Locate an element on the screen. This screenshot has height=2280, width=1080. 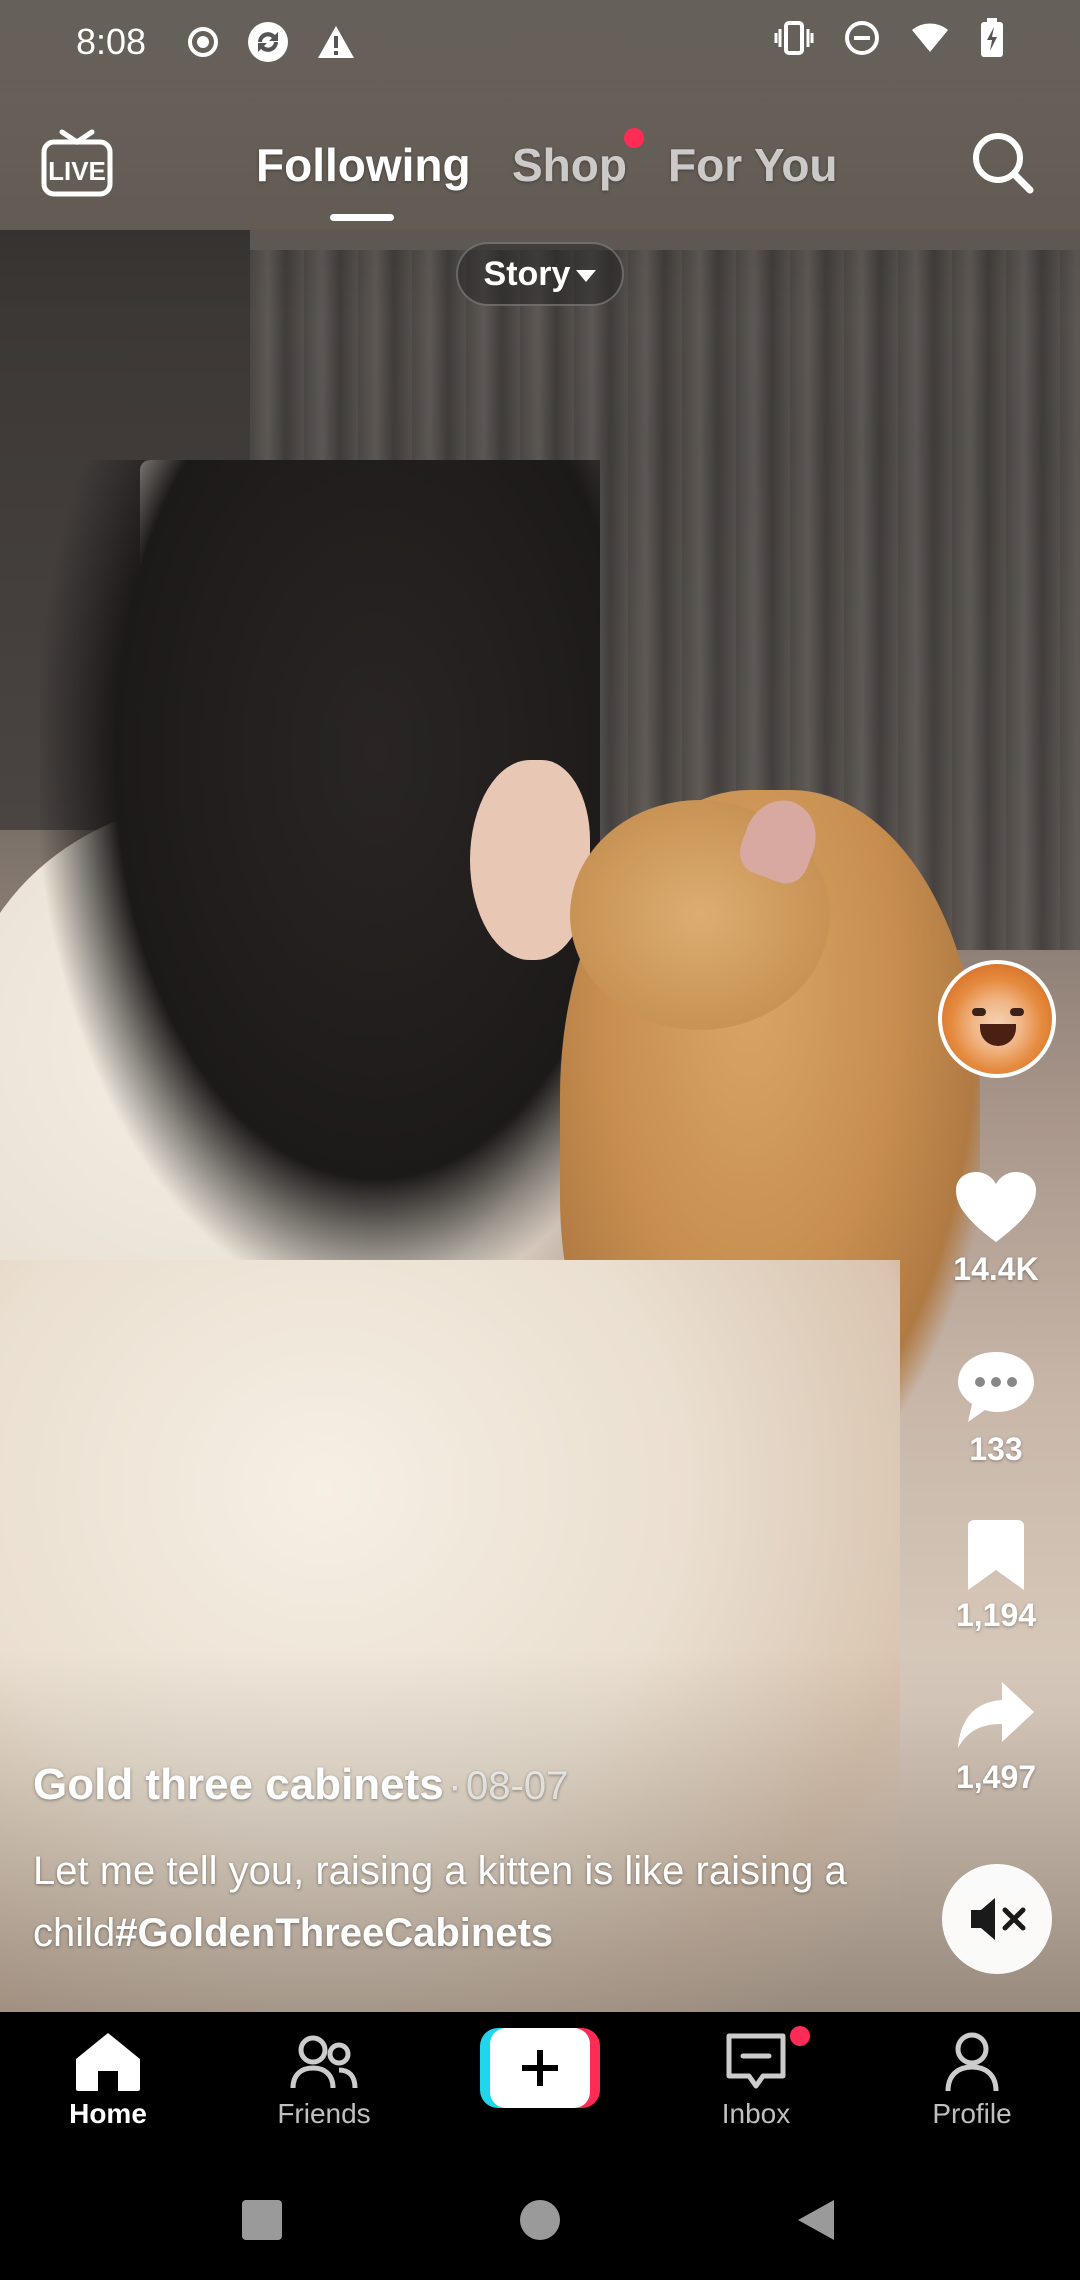
save-button: 1,194 is located at coordinates (996, 1576).